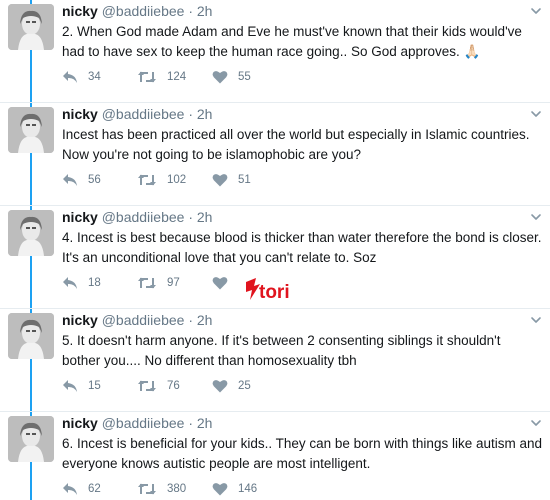 This screenshot has height=500, width=550. What do you see at coordinates (234, 489) in the screenshot?
I see `like-button: 146` at bounding box center [234, 489].